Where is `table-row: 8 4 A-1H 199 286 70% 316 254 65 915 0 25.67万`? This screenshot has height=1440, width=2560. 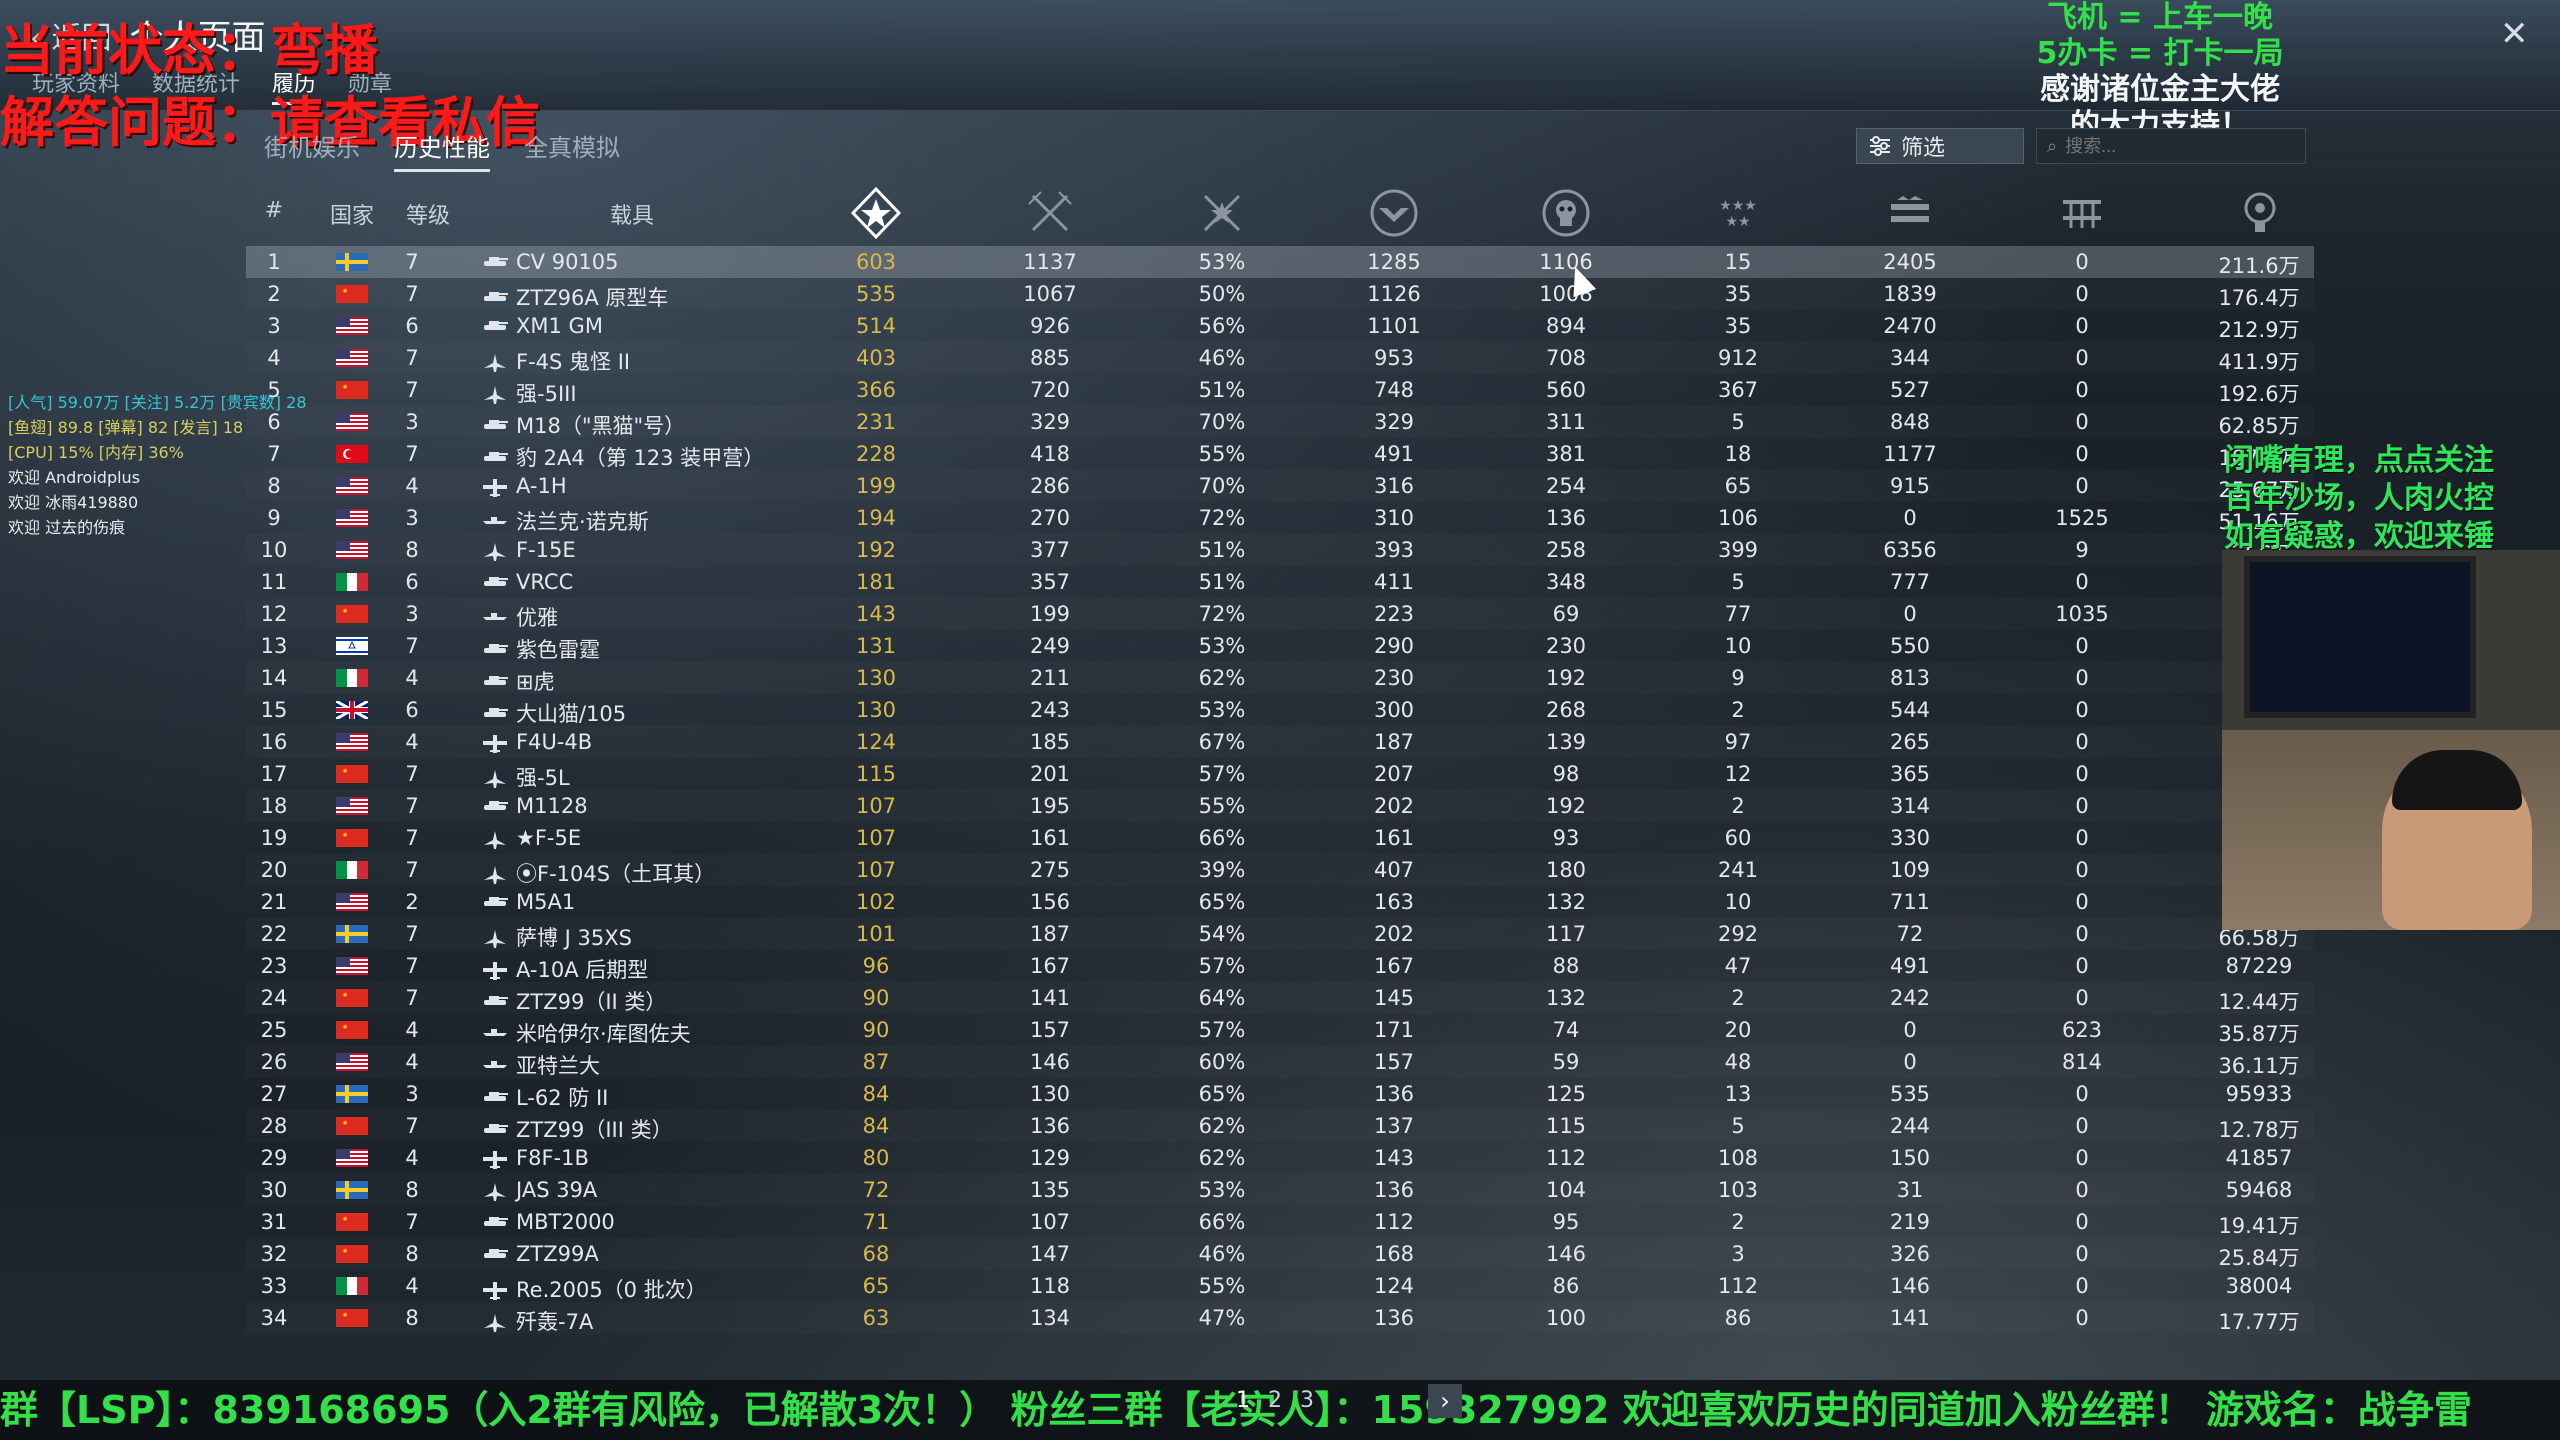 table-row: 8 4 A-1H 199 286 70% 316 254 65 915 0 25.67万 is located at coordinates (1280, 486).